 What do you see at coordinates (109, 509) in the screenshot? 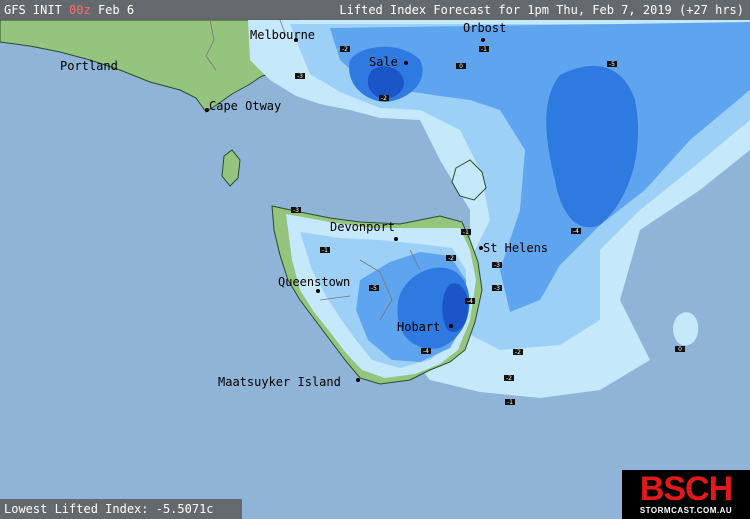
I see `lowest-lifted-index: Lowest Lifted Index: -5.5071c` at bounding box center [109, 509].